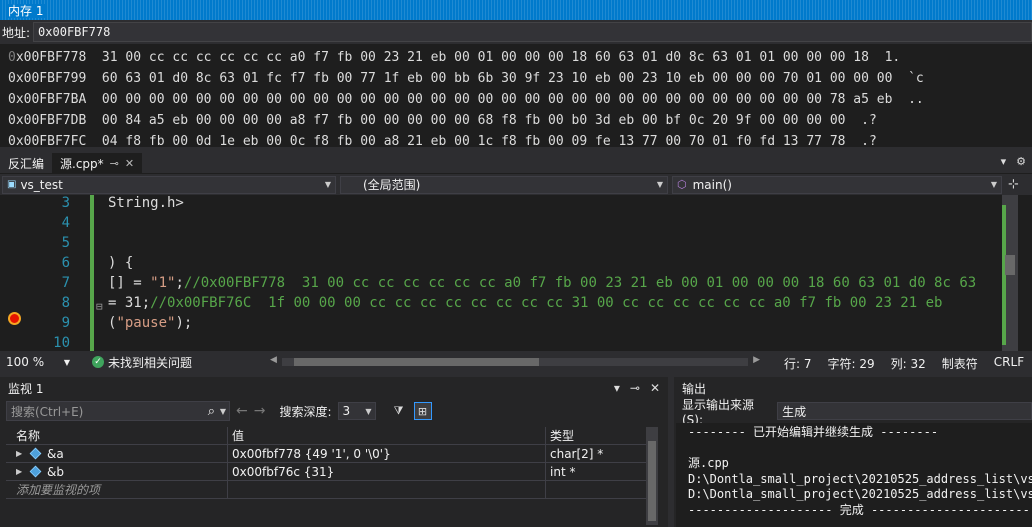  What do you see at coordinates (330, 490) in the screenshot?
I see `add-watch-row: 添加要监视的项` at bounding box center [330, 490].